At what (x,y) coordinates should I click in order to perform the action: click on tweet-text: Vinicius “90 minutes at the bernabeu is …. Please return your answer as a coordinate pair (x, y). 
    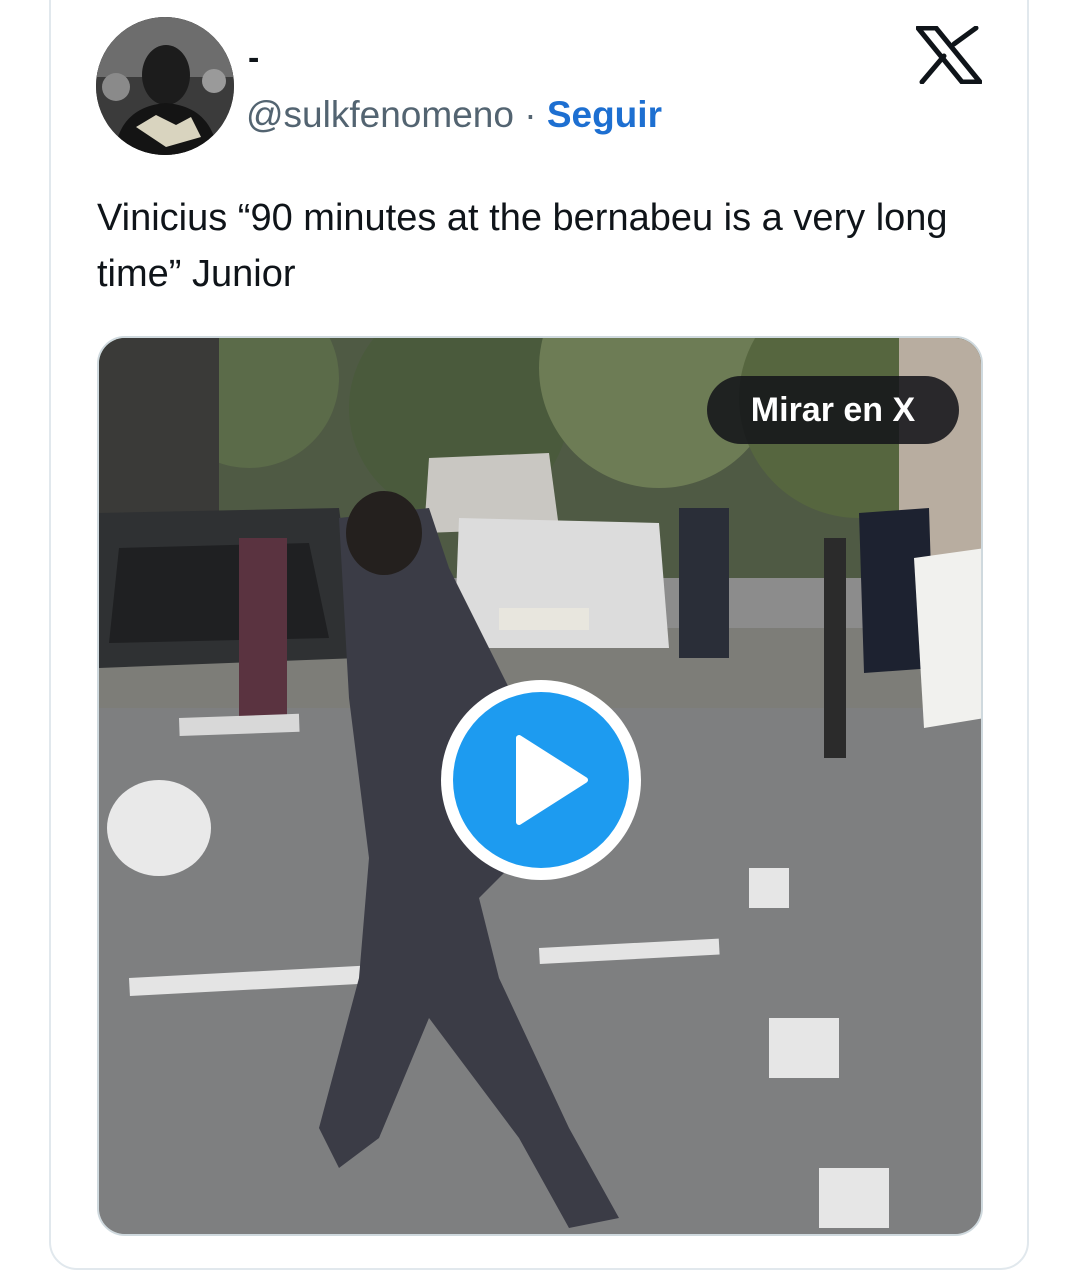
    Looking at the image, I should click on (522, 246).